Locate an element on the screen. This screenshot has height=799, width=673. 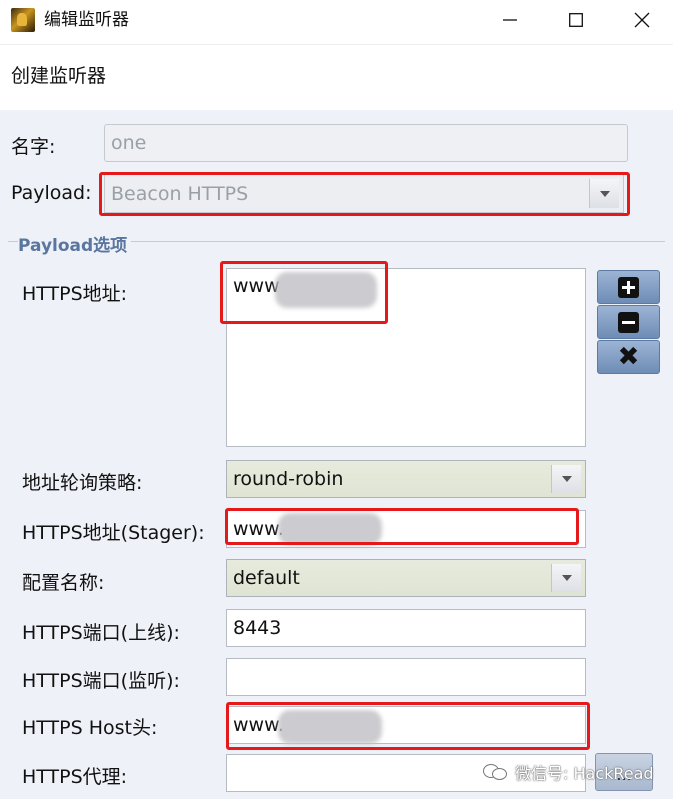
https-hosts-label: HTTPS地址: is located at coordinates (75, 294).